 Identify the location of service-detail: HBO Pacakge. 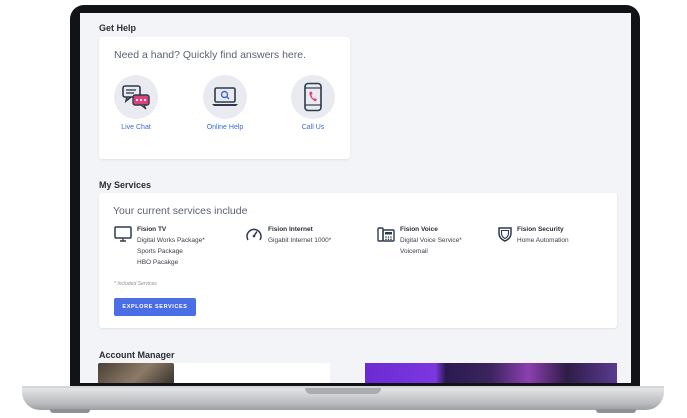
(158, 262).